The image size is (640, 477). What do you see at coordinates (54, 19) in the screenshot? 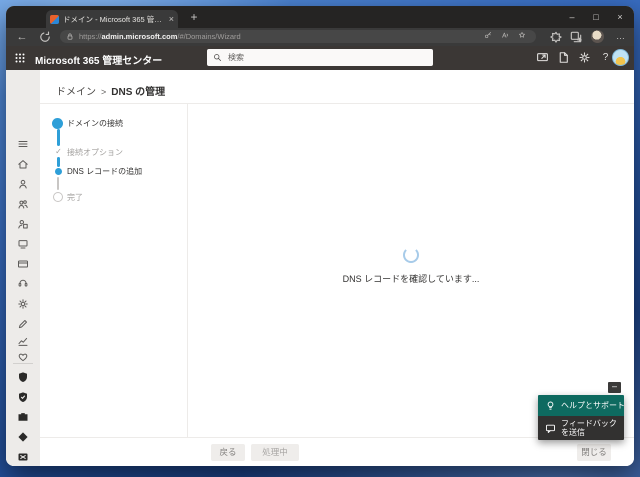
I see `tab-favicon-icon` at bounding box center [54, 19].